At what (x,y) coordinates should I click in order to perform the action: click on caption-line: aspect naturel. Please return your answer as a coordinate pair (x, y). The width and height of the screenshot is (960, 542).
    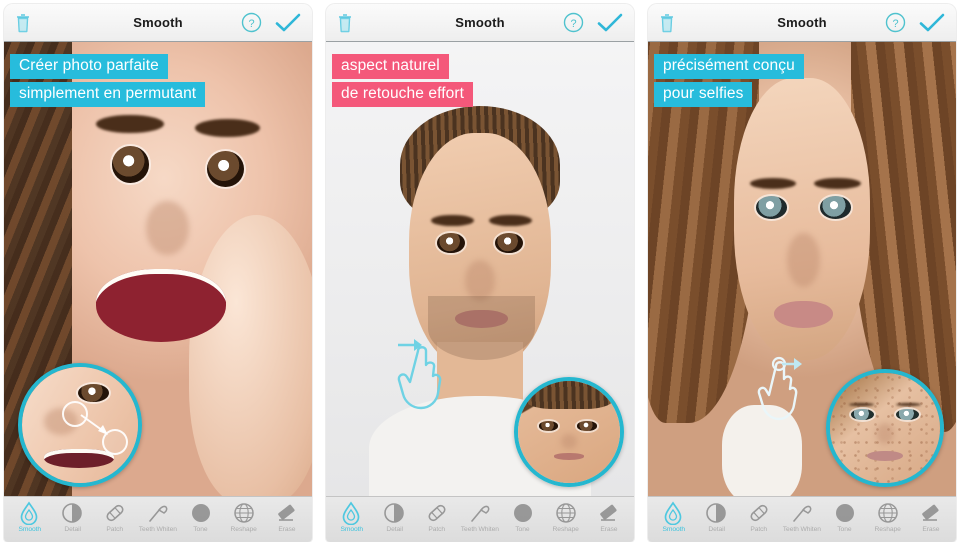
    Looking at the image, I should click on (390, 66).